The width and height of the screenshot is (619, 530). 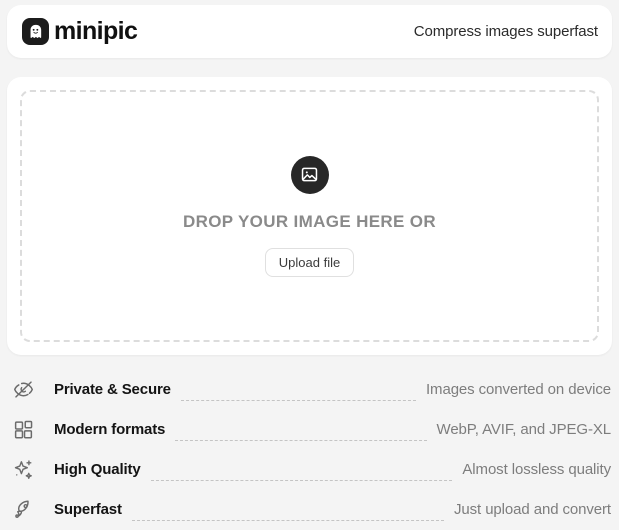 What do you see at coordinates (536, 469) in the screenshot?
I see `feature-value: Almost lossless quality` at bounding box center [536, 469].